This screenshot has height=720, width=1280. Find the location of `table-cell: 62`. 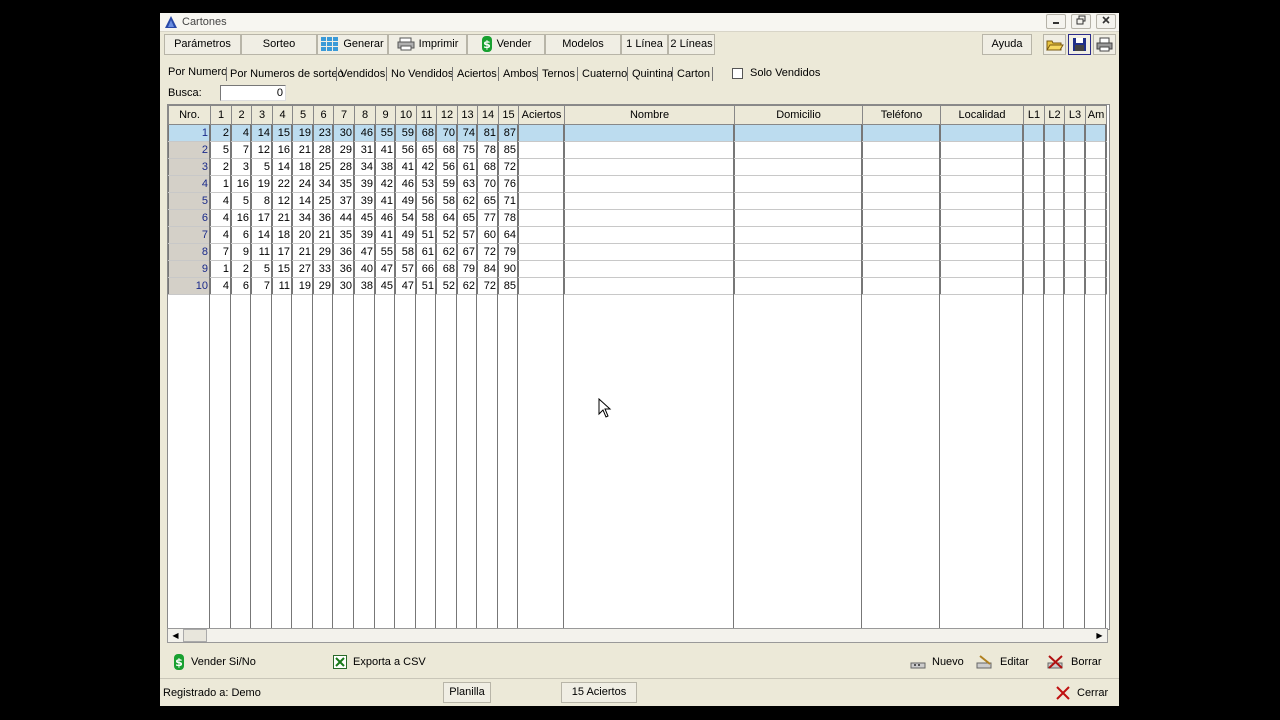

table-cell: 62 is located at coordinates (467, 201).